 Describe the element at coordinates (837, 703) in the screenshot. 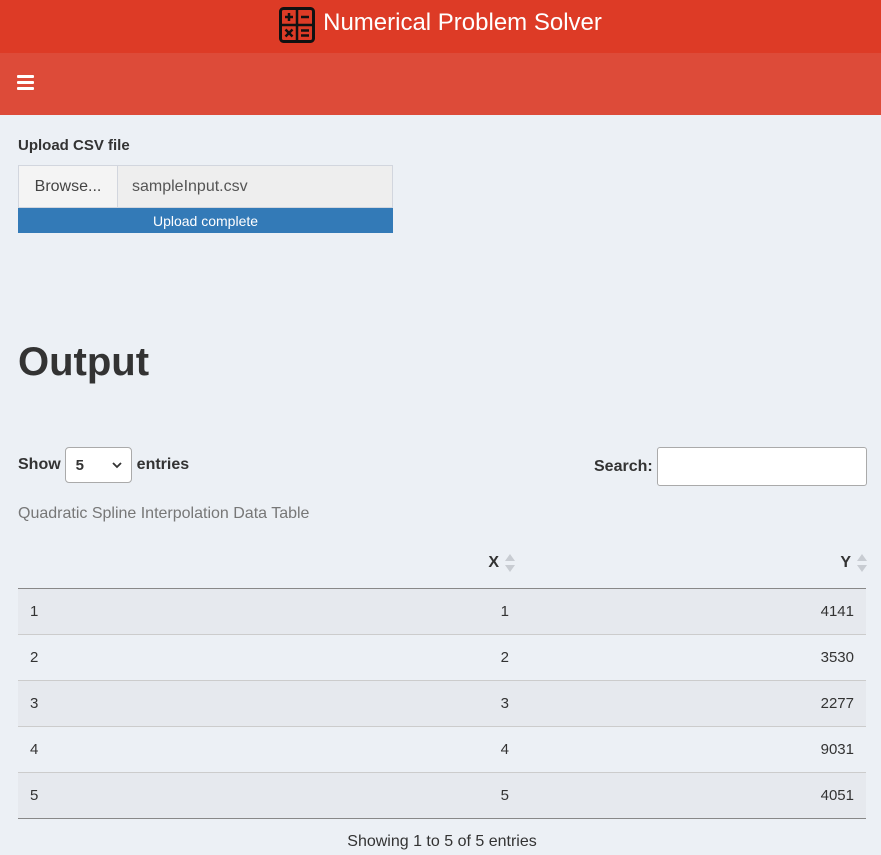

I see `y-cell: 2277` at that location.